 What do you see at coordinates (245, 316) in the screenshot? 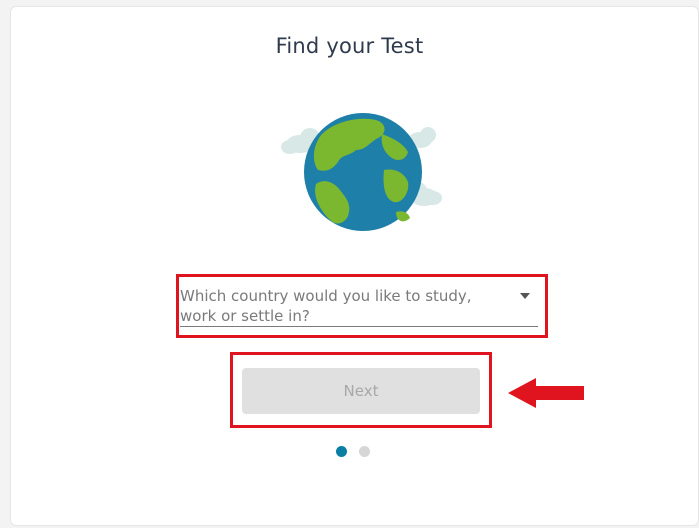
I see `country-select-placeholder-line2: work or settle in?` at bounding box center [245, 316].